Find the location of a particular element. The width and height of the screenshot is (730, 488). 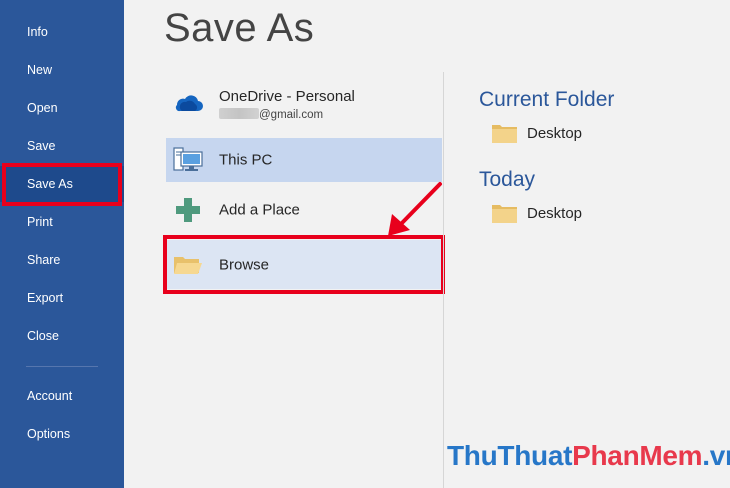

pointer-arrow is located at coordinates (415, 209).